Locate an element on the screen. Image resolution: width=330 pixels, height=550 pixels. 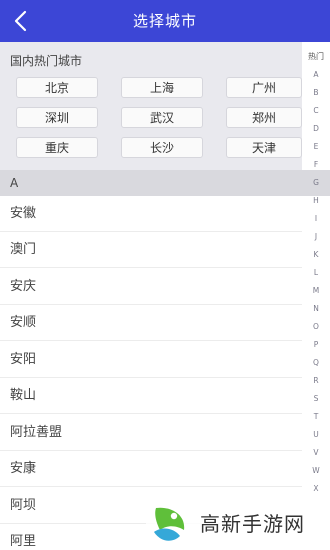
city-list-item: 安康 is located at coordinates (151, 469).